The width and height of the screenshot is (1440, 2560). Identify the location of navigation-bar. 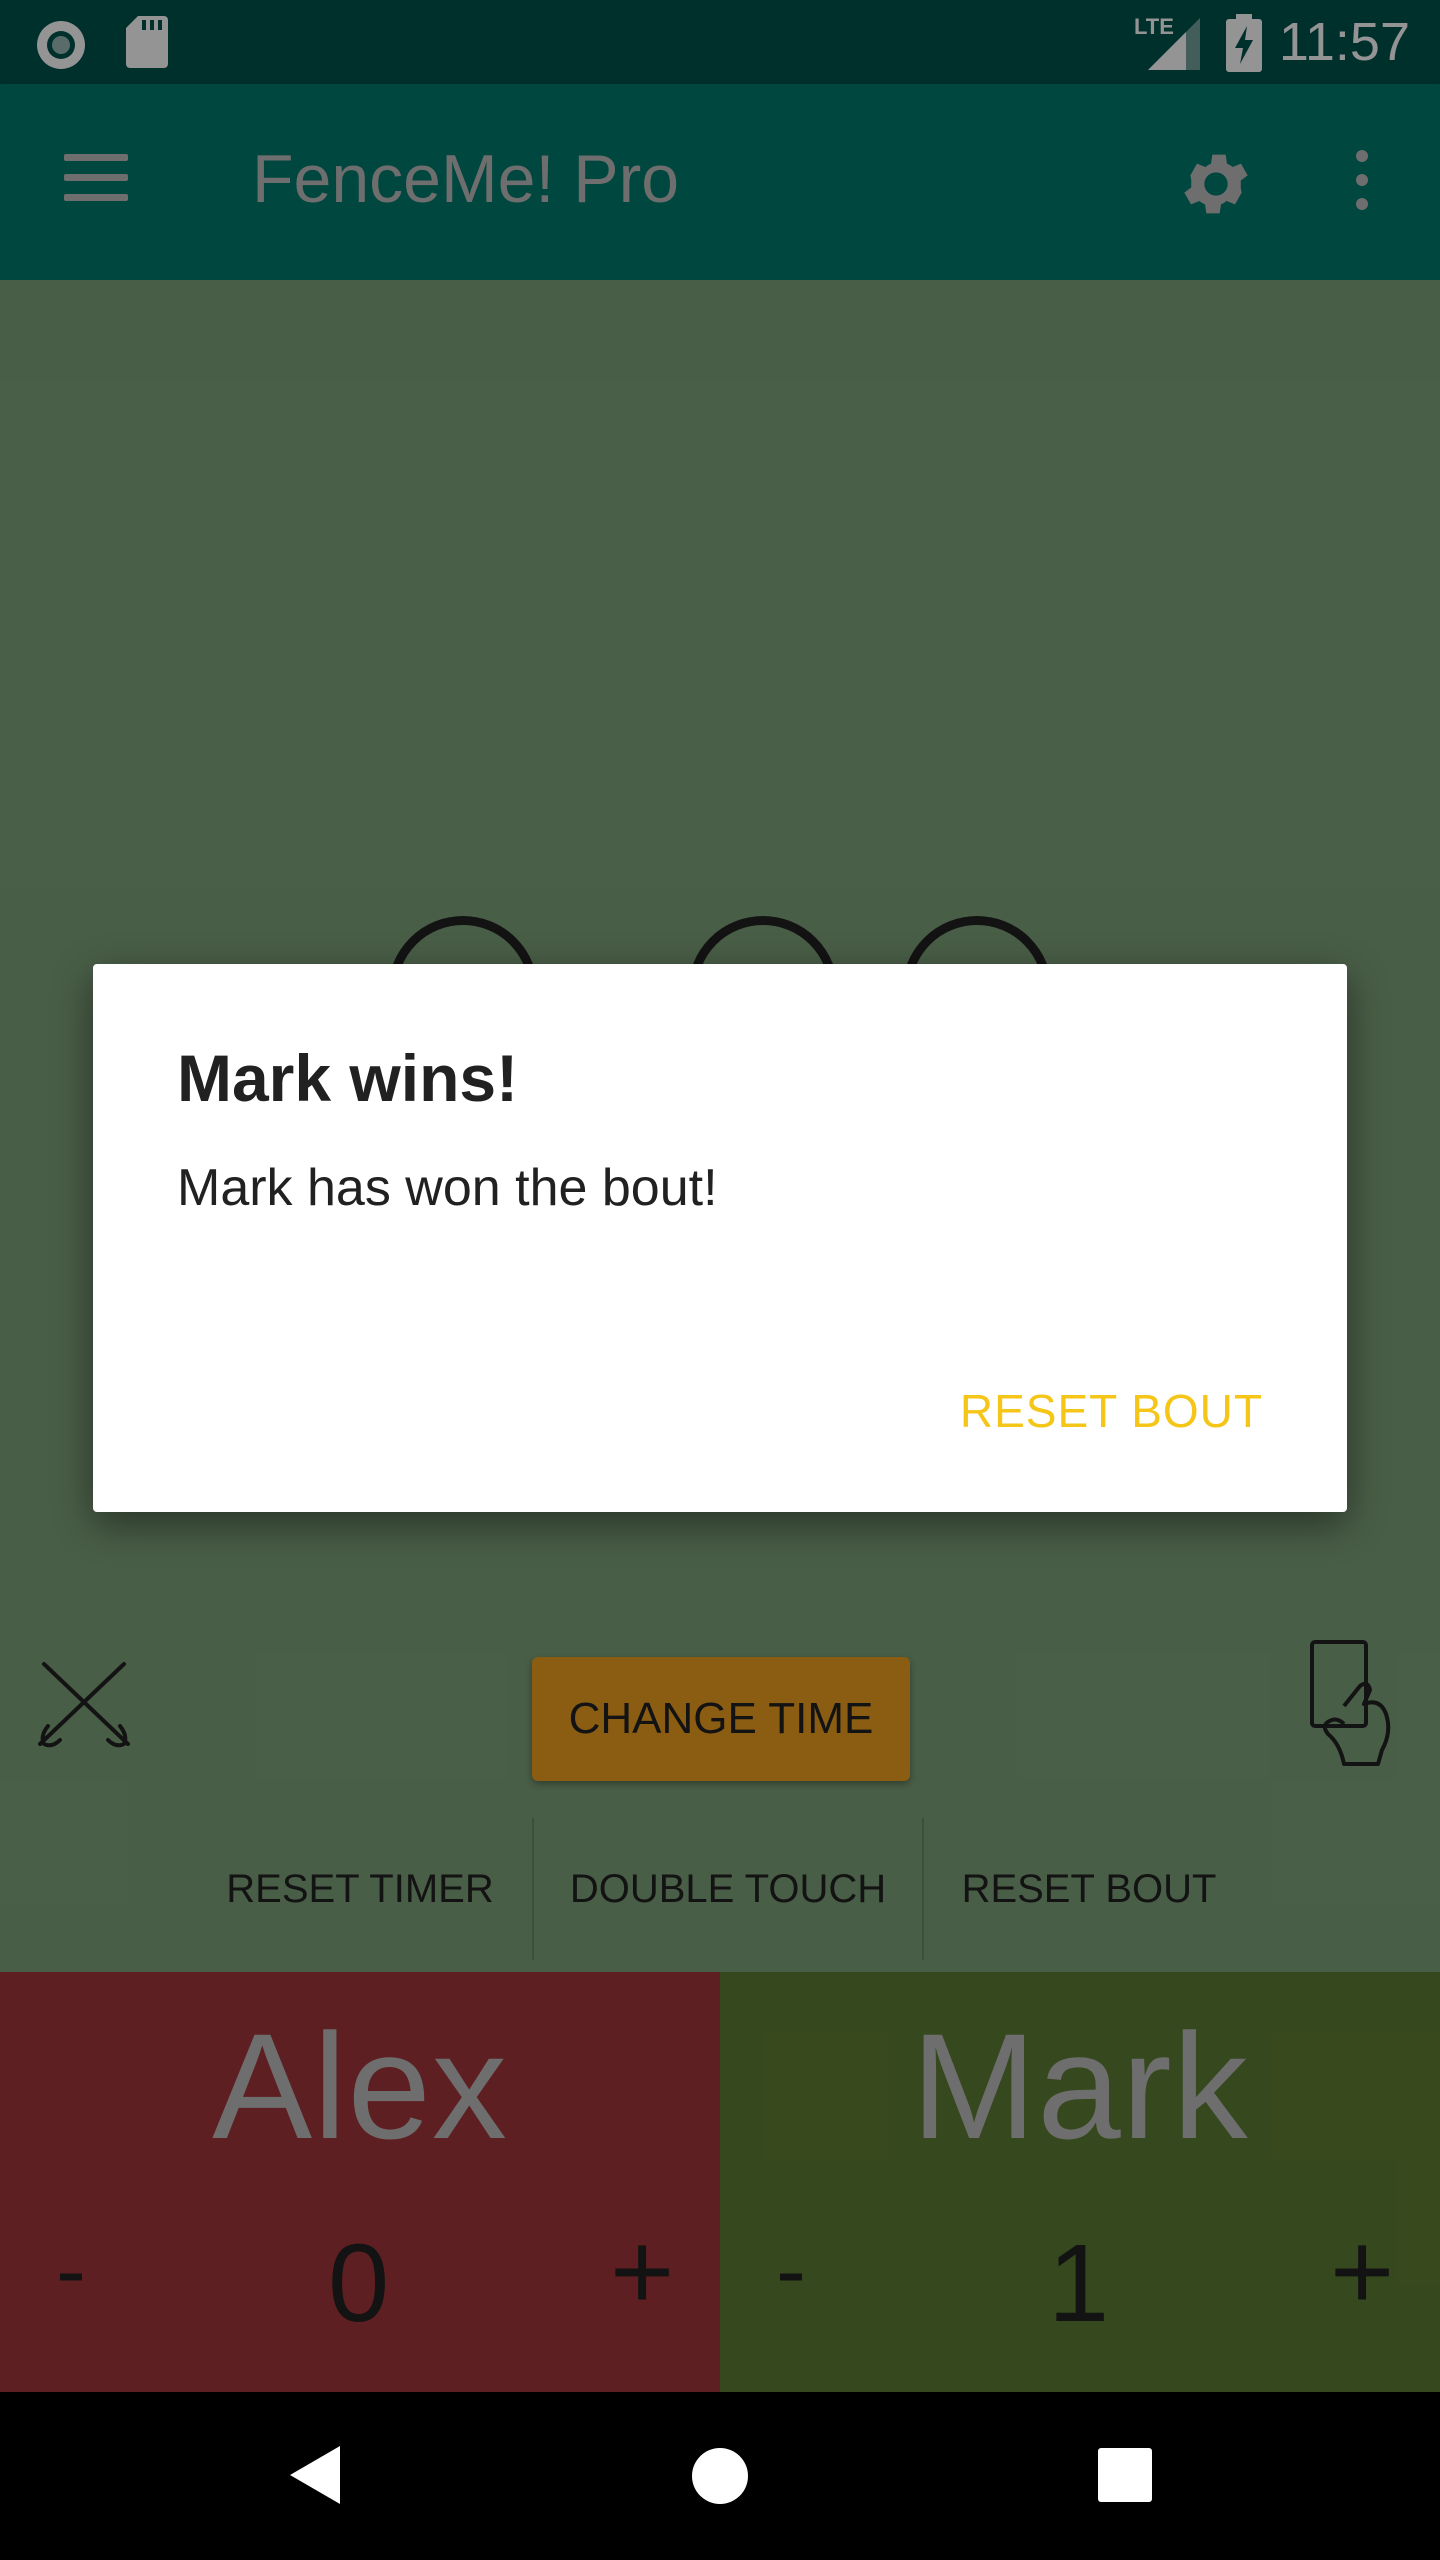
(720, 2476).